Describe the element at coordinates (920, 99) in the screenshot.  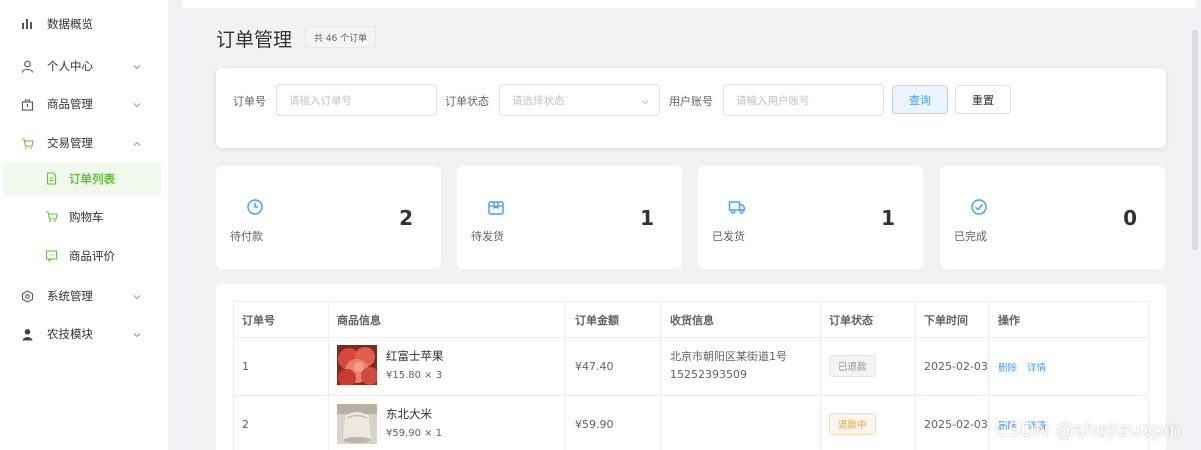
I see `query-button: 查询` at that location.